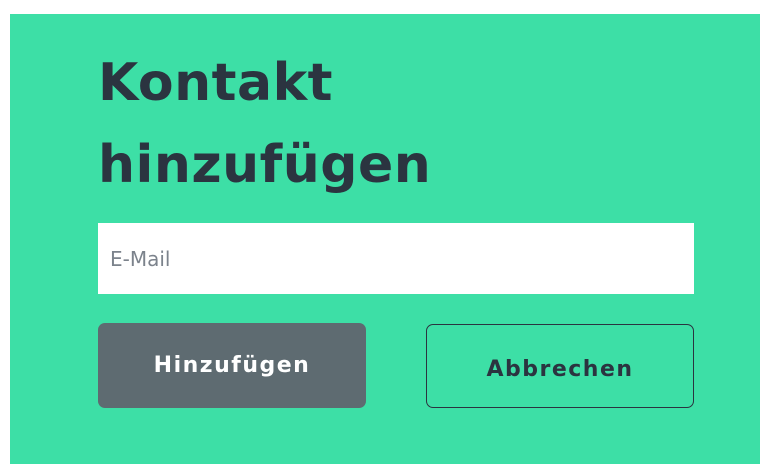 Image resolution: width=760 pixels, height=464 pixels. What do you see at coordinates (560, 366) in the screenshot?
I see `cancel-button: Abbrechen` at bounding box center [560, 366].